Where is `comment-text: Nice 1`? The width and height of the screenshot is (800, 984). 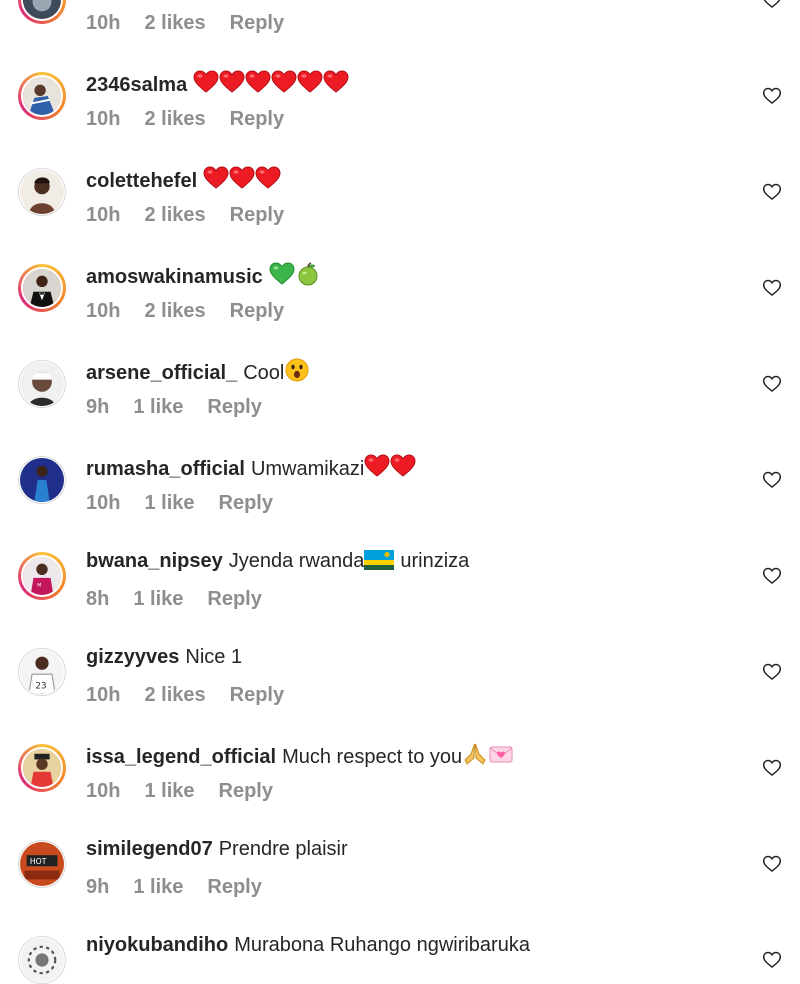
comment-text: Nice 1 is located at coordinates (214, 657).